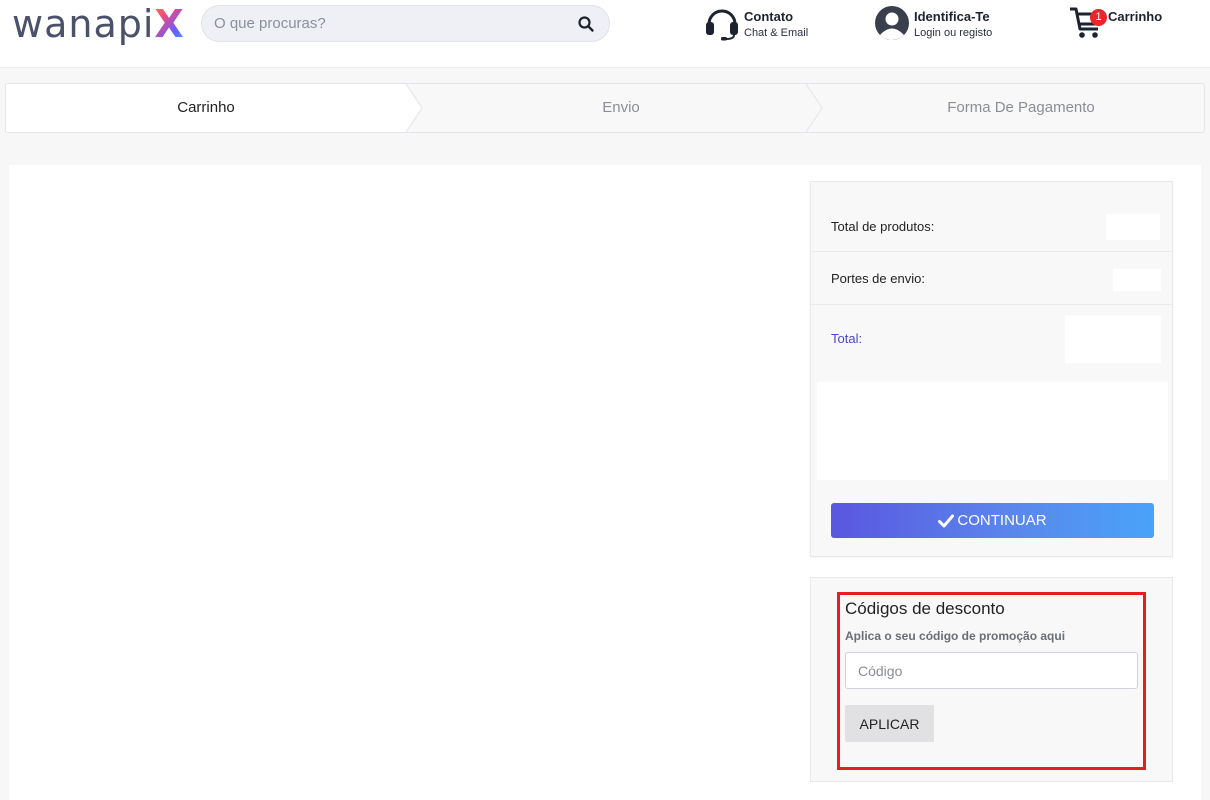 The width and height of the screenshot is (1210, 800). Describe the element at coordinates (769, 16) in the screenshot. I see `contact-title: Contato` at that location.